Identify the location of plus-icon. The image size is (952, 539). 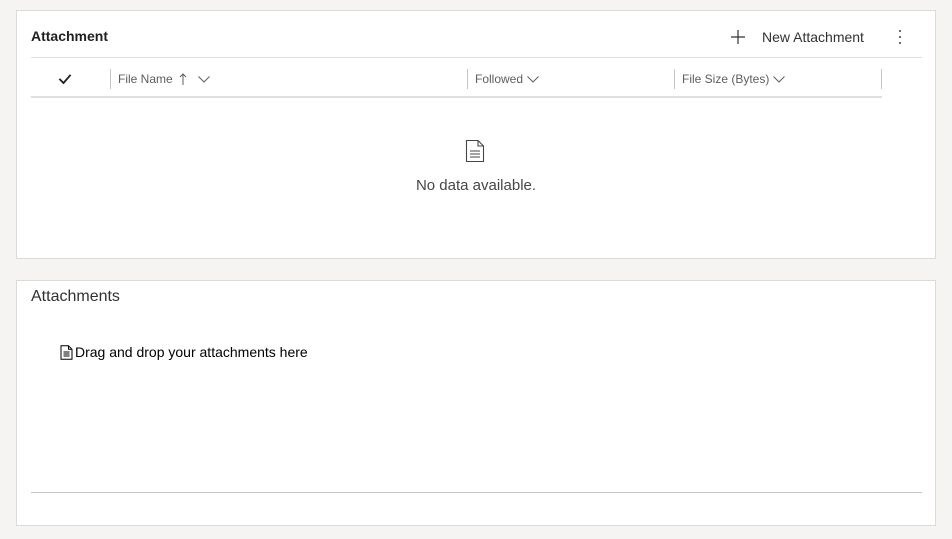
(738, 37).